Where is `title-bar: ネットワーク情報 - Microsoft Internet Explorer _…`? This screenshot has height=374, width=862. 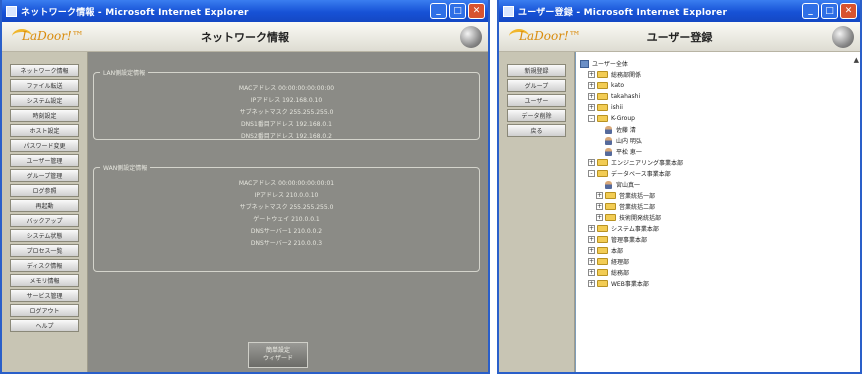
title-bar: ネットワーク情報 - Microsoft Internet Explorer _… is located at coordinates (245, 11).